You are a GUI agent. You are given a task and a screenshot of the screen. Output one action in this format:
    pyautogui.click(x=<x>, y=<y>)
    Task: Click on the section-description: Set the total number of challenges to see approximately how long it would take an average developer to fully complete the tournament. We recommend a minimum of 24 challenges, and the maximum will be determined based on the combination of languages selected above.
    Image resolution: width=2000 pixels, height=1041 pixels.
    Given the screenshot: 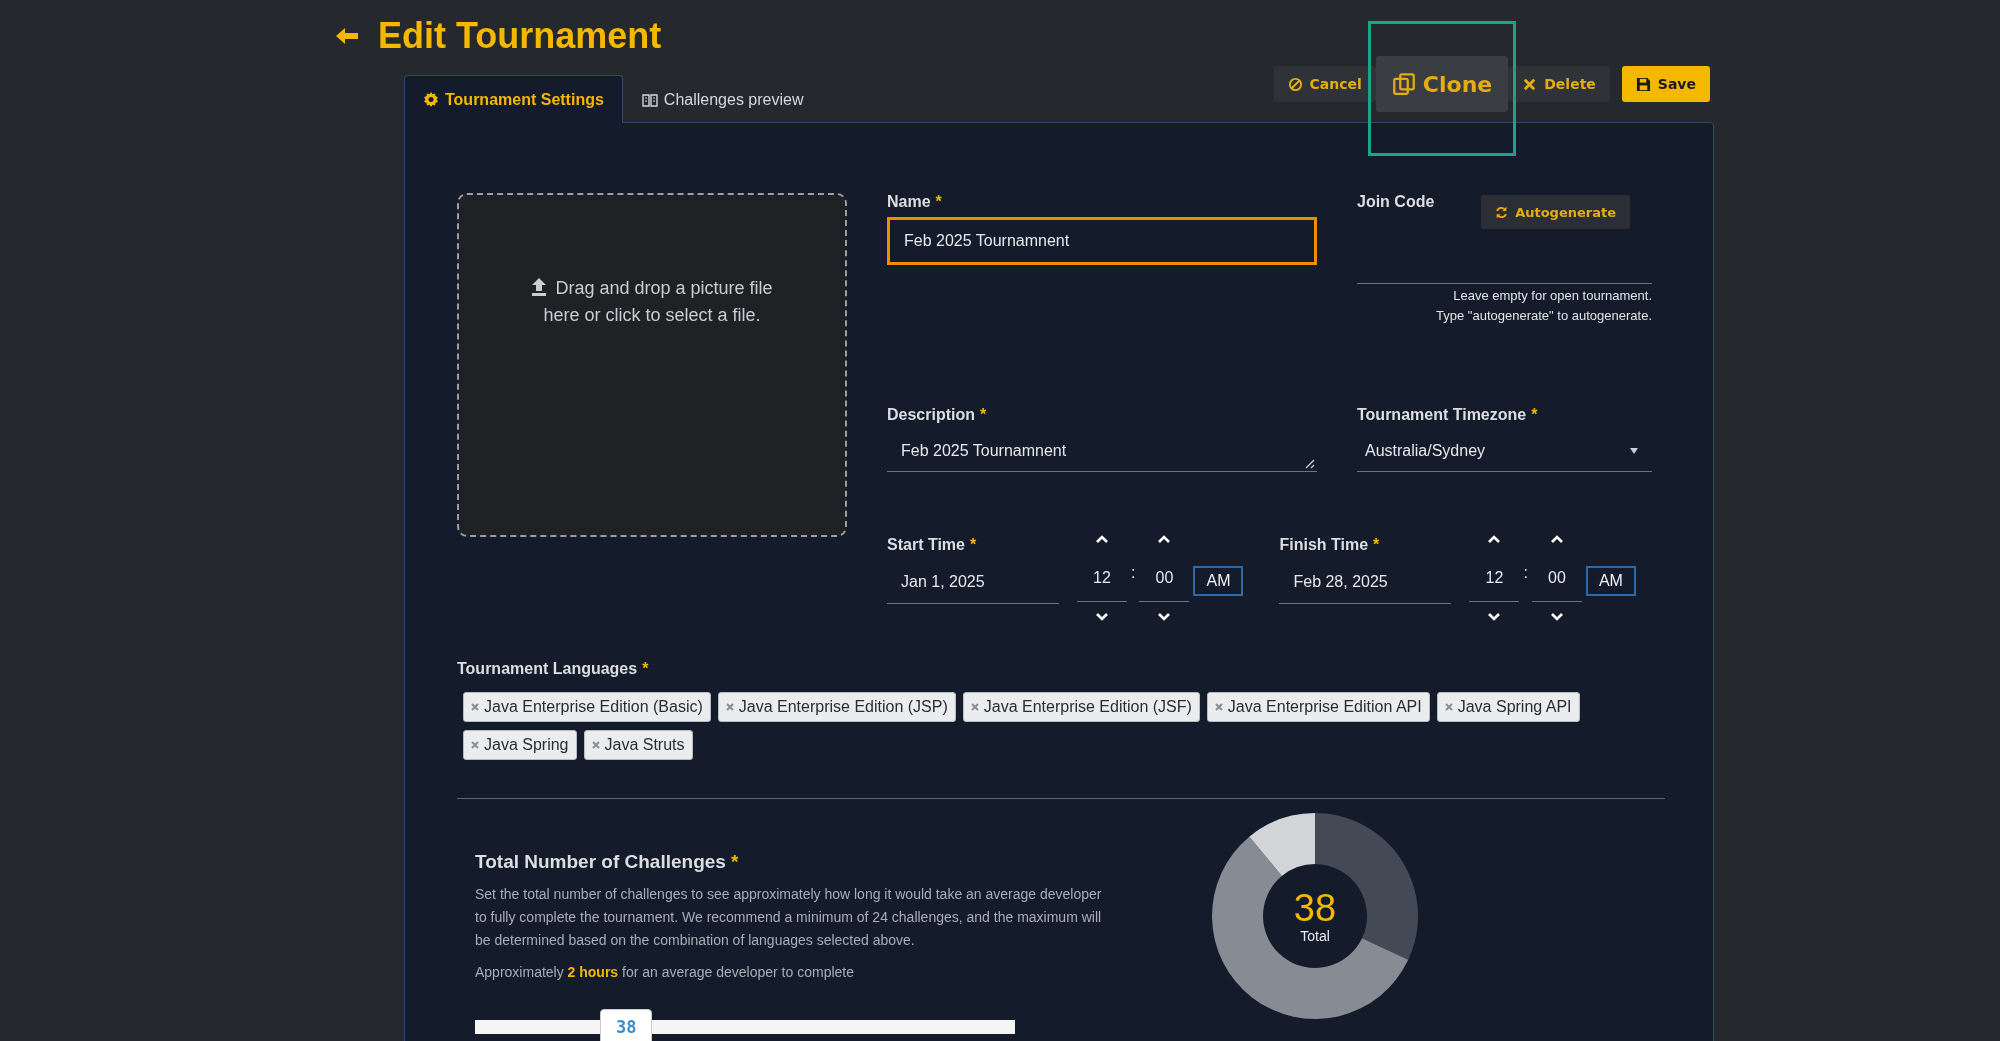 What is the action you would take?
    pyautogui.click(x=789, y=917)
    